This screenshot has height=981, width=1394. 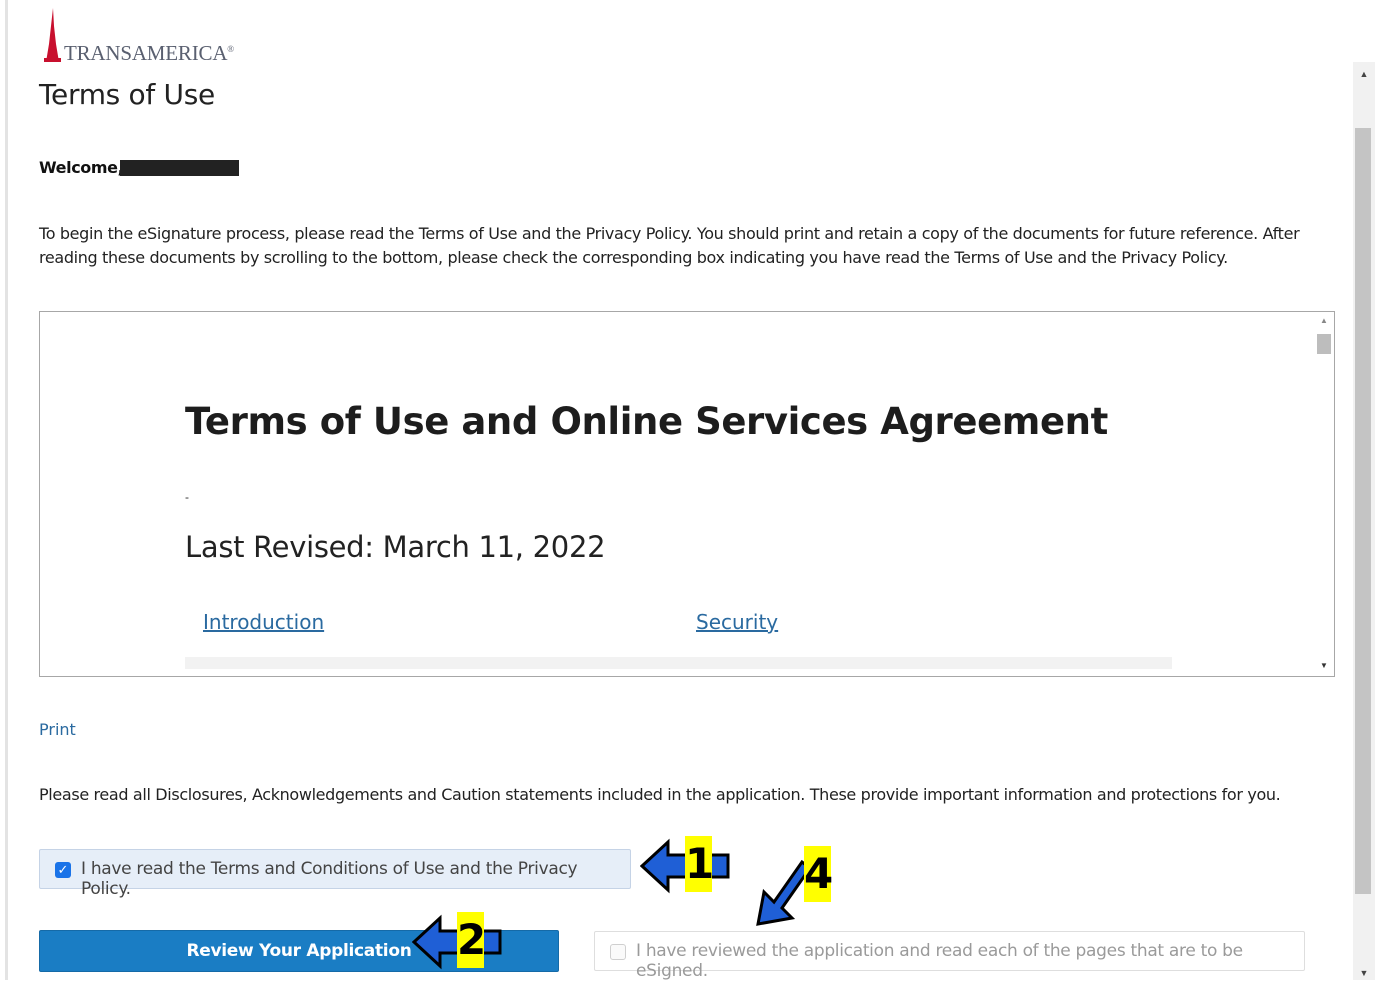 I want to click on welcome-label: Welcome,, so click(x=81, y=167).